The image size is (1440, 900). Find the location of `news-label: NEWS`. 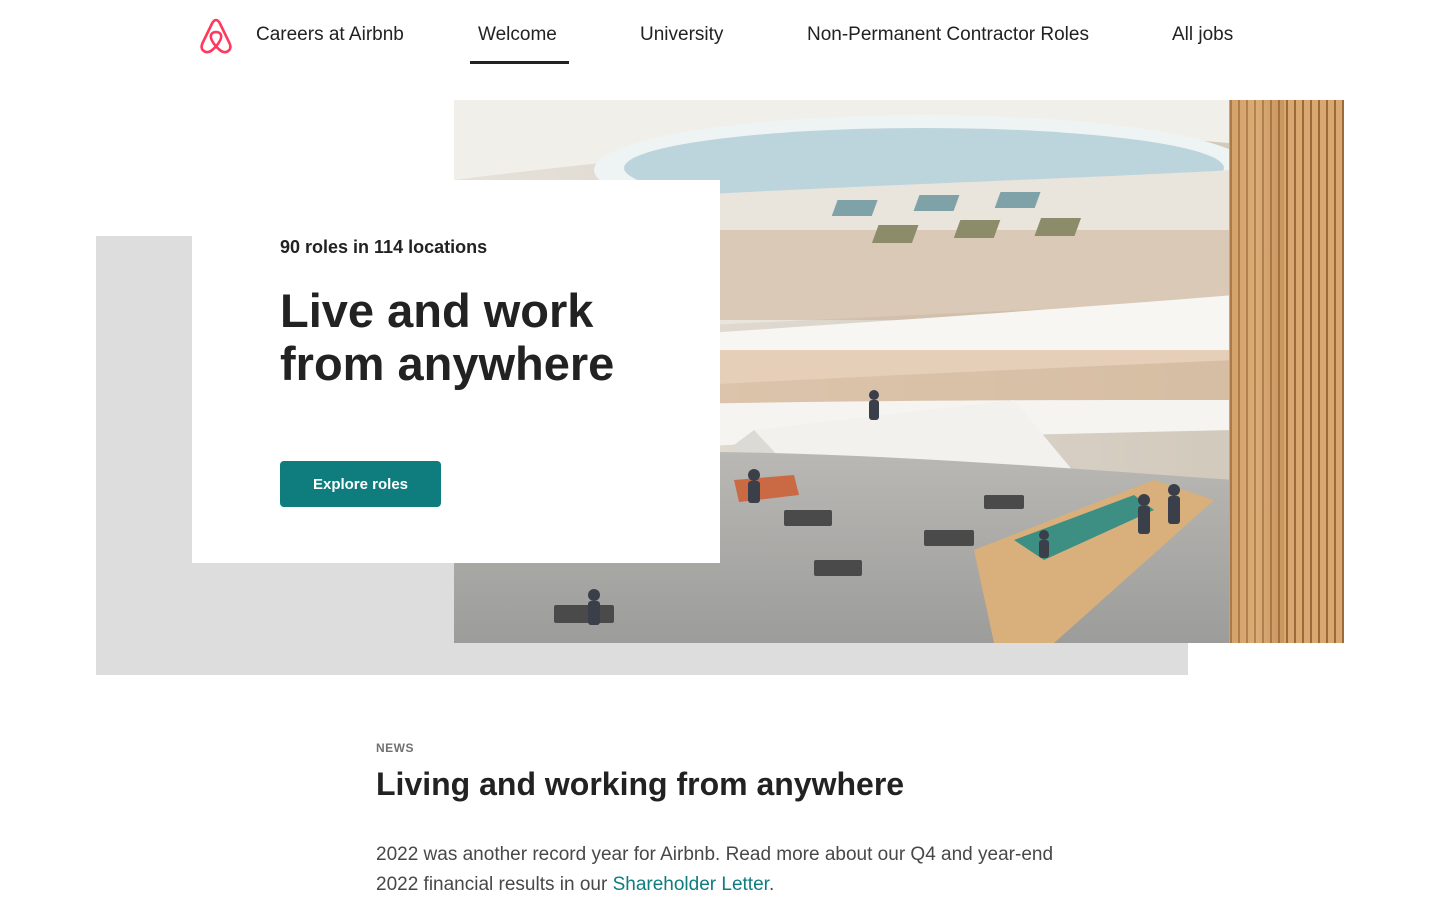

news-label: NEWS is located at coordinates (395, 748).